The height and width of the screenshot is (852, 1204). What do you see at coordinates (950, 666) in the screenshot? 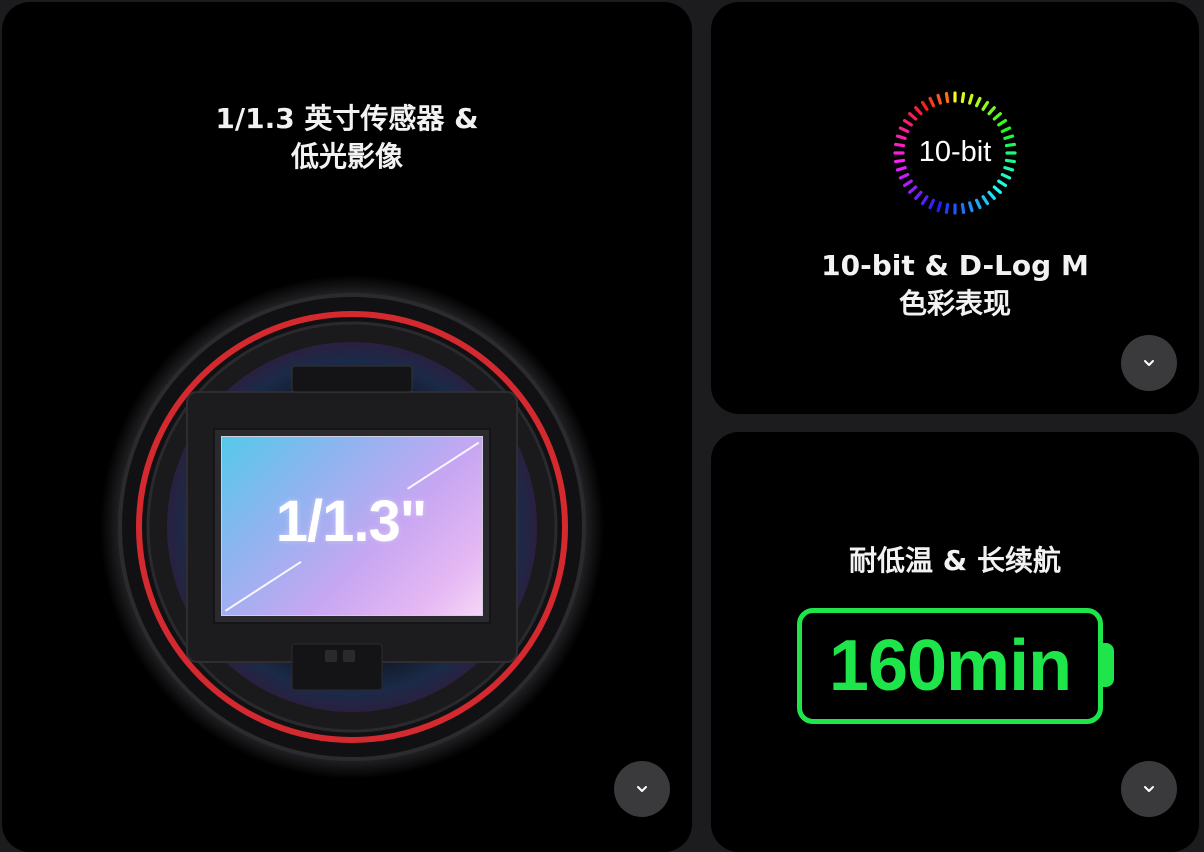
I see `battery-duration-label: 160min` at bounding box center [950, 666].